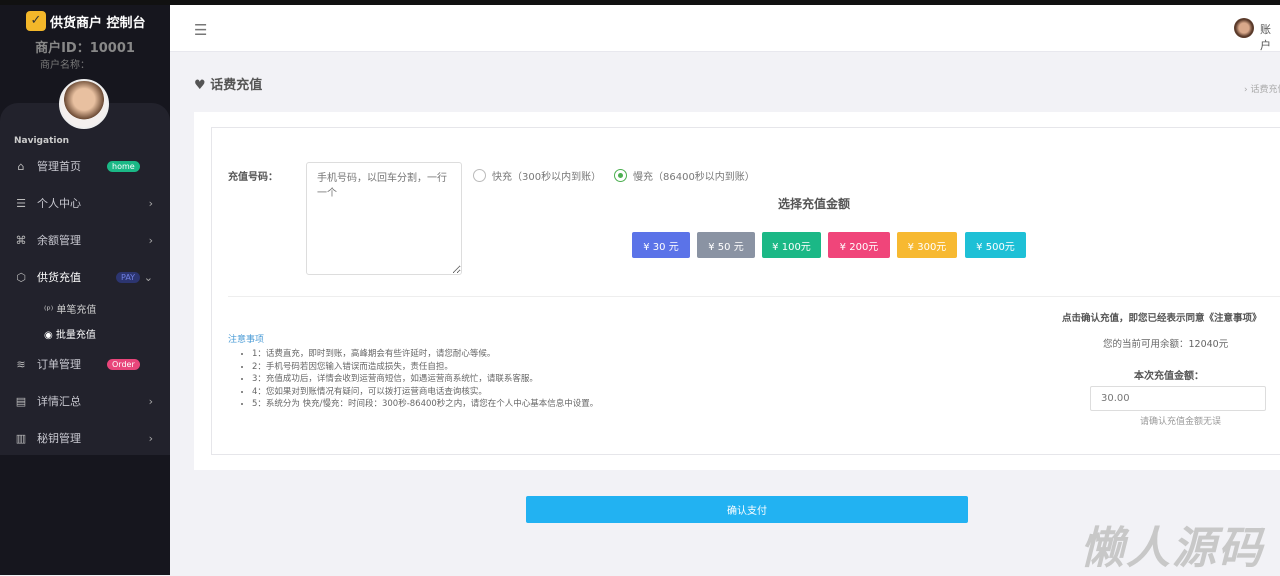 Image resolution: width=1280 pixels, height=576 pixels. What do you see at coordinates (253, 177) in the screenshot?
I see `number-label: 充值号码：` at bounding box center [253, 177].